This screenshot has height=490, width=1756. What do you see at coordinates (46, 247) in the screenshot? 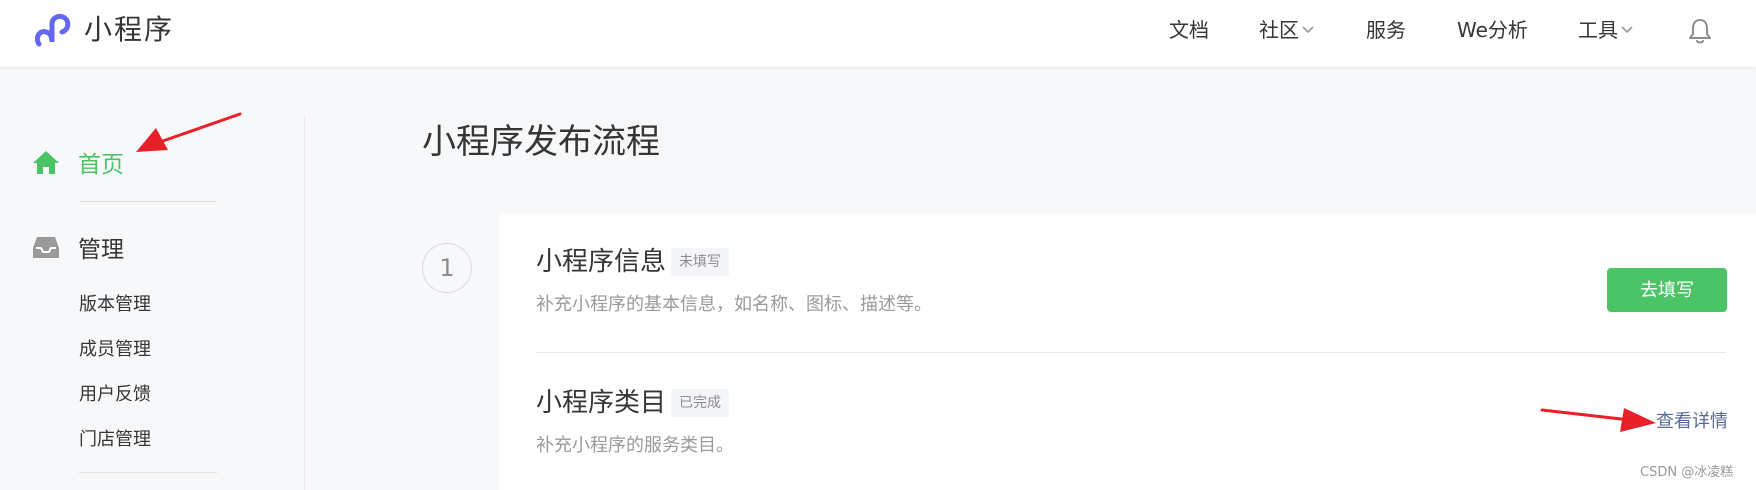
I see `inbox-icon` at bounding box center [46, 247].